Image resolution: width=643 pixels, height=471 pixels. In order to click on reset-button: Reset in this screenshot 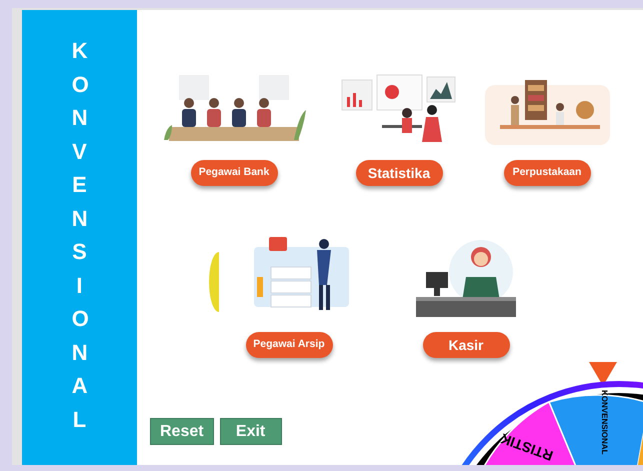, I will do `click(182, 431)`.